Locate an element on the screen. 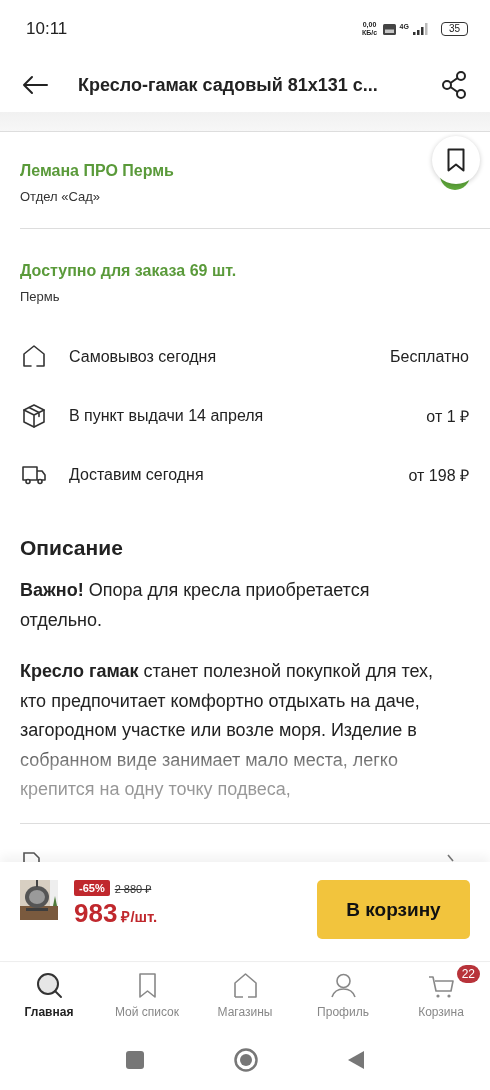 This screenshot has height=1090, width=490. description-text: Важно! Опора для кресла приобретается отдельно. is located at coordinates (195, 605).